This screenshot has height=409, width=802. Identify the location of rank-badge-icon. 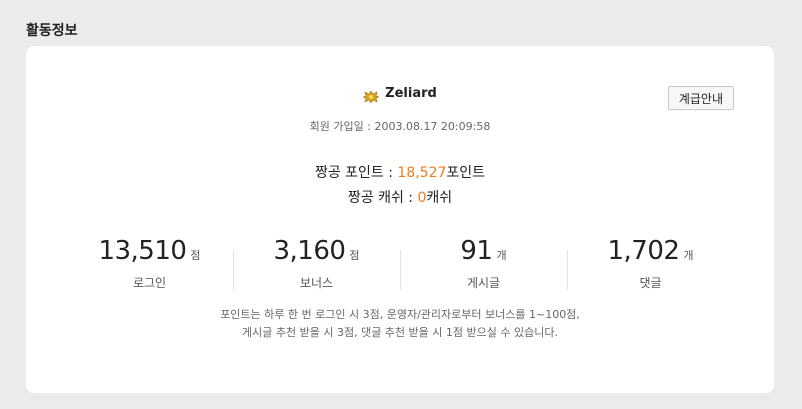
(371, 96).